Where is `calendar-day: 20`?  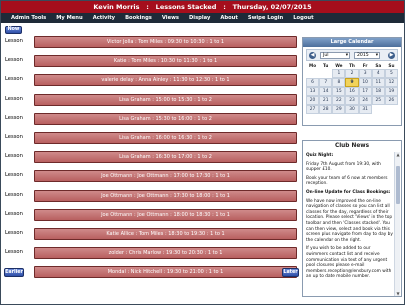 calendar-day: 20 is located at coordinates (313, 100).